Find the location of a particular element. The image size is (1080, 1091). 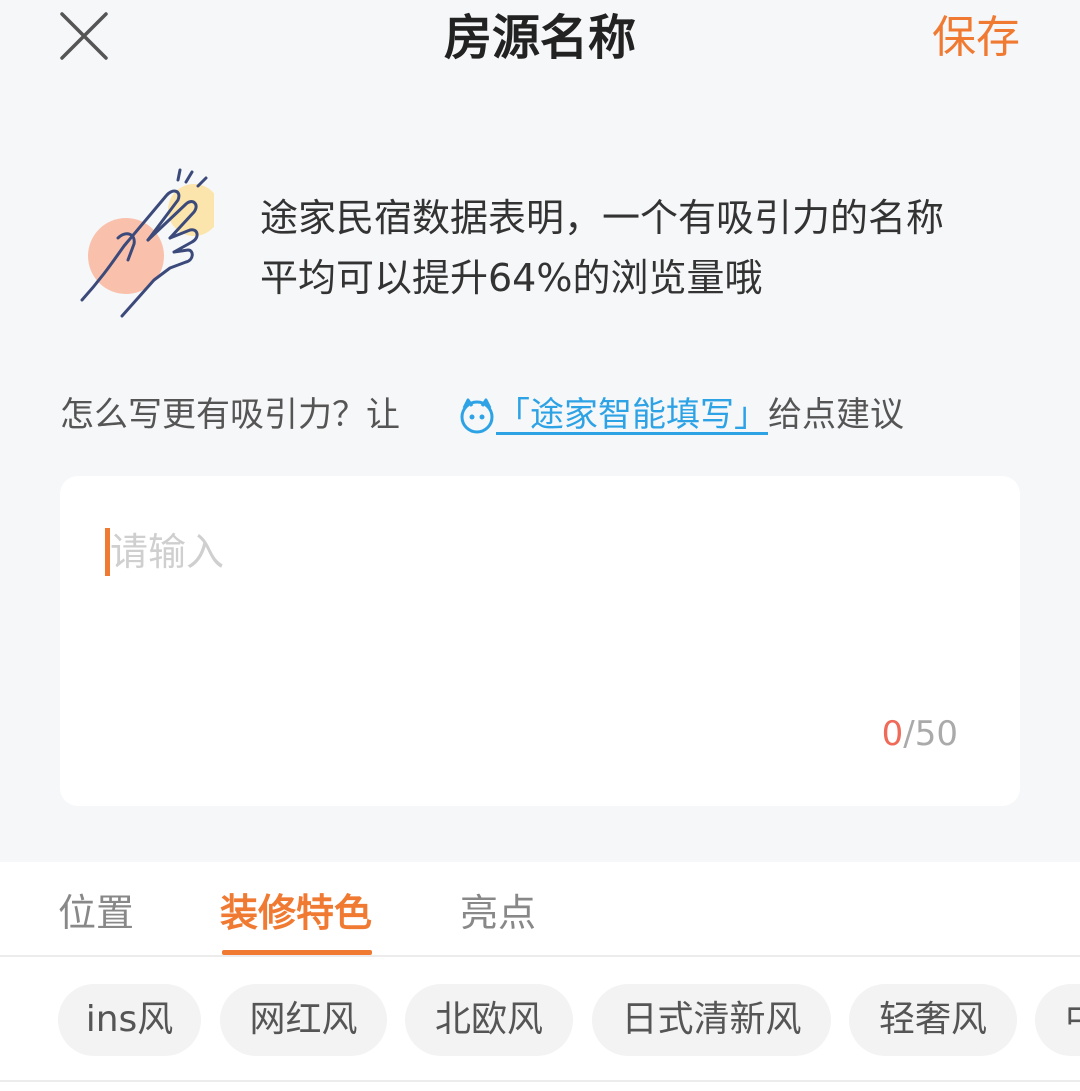

page-title: 房源名称 is located at coordinates (539, 38).